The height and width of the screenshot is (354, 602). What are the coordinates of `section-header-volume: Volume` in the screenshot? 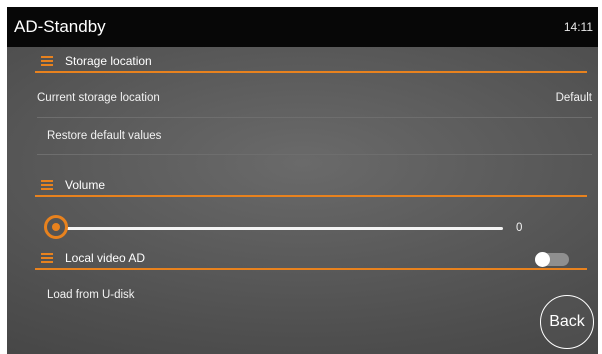 It's located at (297, 186).